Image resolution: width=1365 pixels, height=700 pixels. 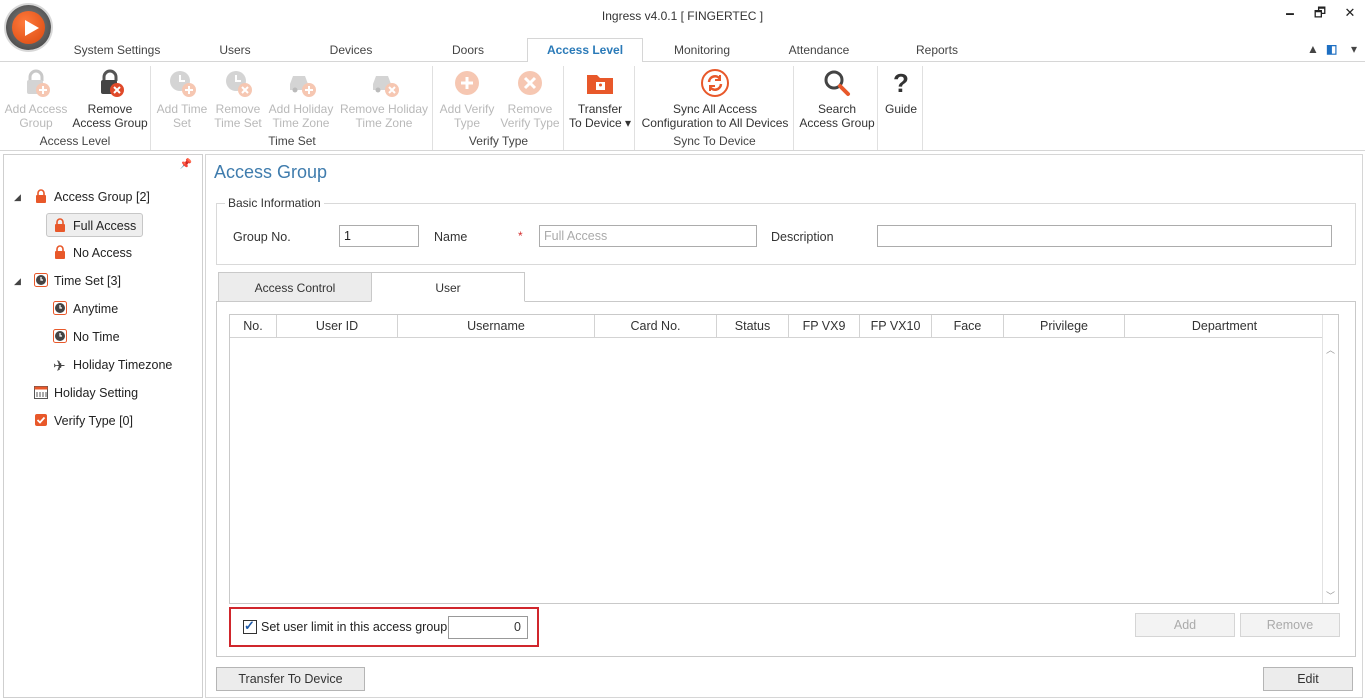 I want to click on tree-item-no-access: No Access, so click(x=92, y=253).